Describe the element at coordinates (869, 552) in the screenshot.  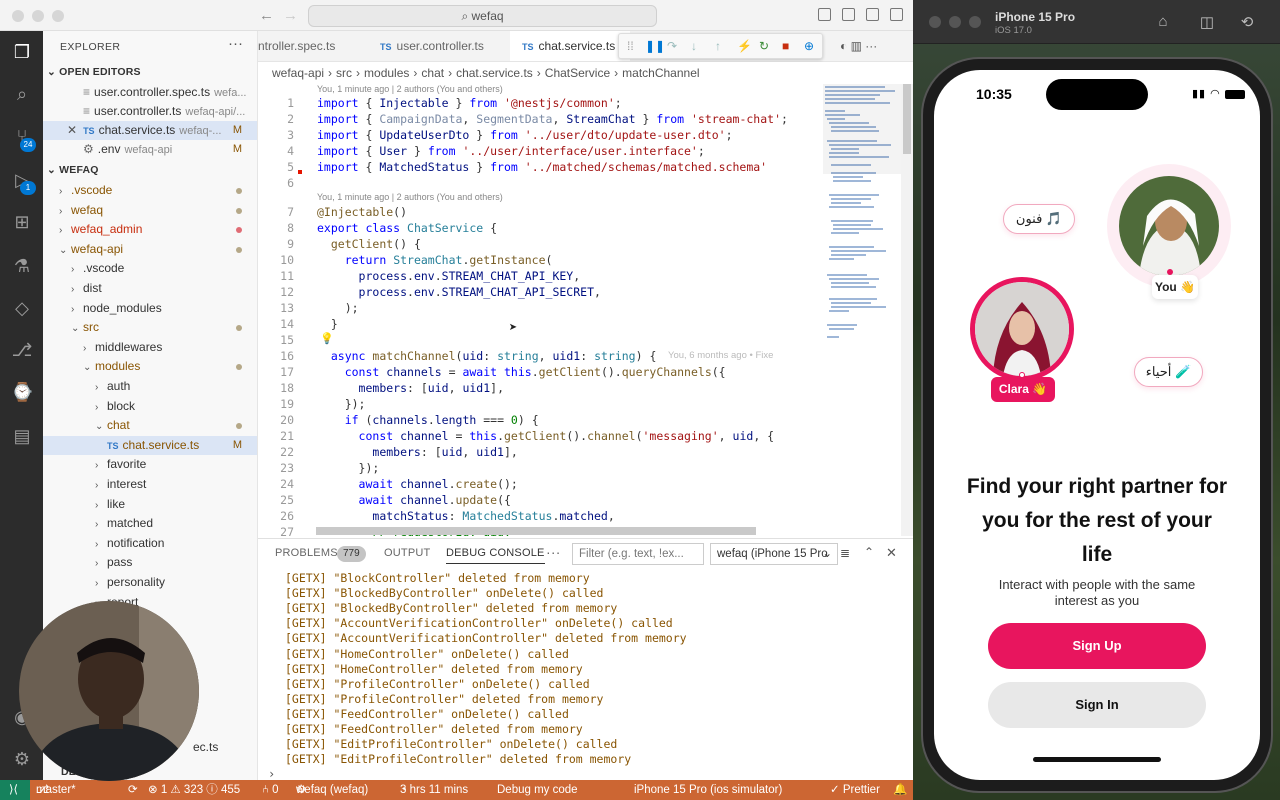
I see `maximize-panel-icon: ⌃` at that location.